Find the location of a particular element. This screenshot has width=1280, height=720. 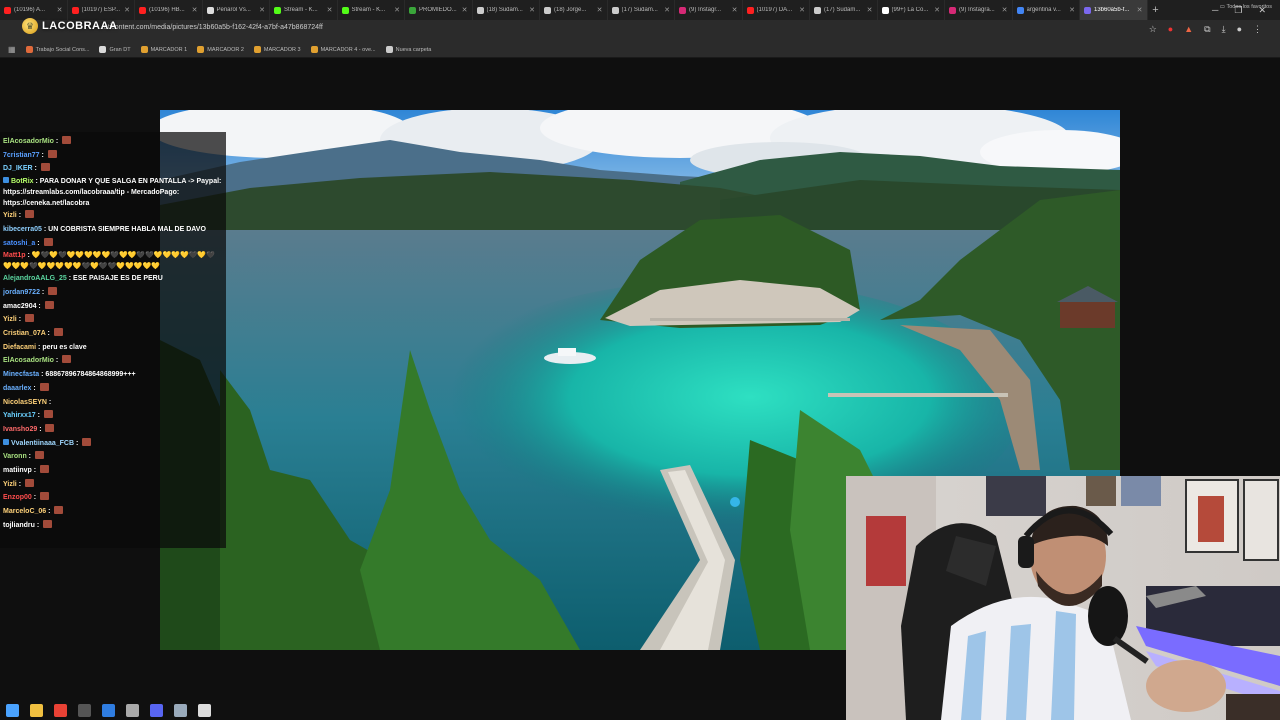

app-files-icon is located at coordinates (180, 710).